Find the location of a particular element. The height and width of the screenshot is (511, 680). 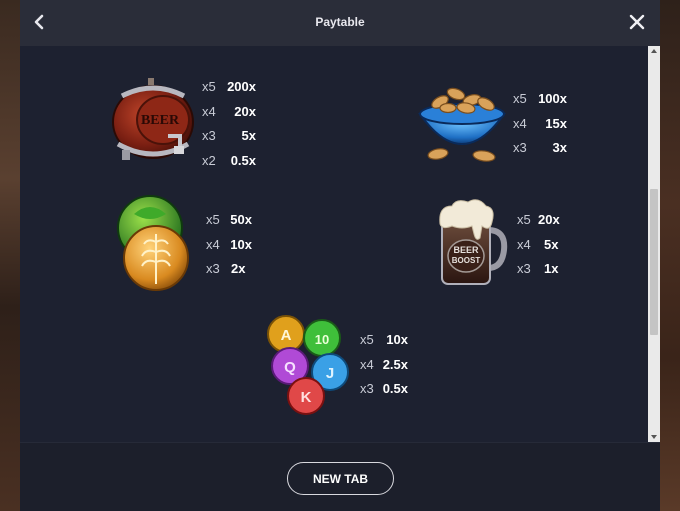

modal-footer: NEW TAB is located at coordinates (340, 476).